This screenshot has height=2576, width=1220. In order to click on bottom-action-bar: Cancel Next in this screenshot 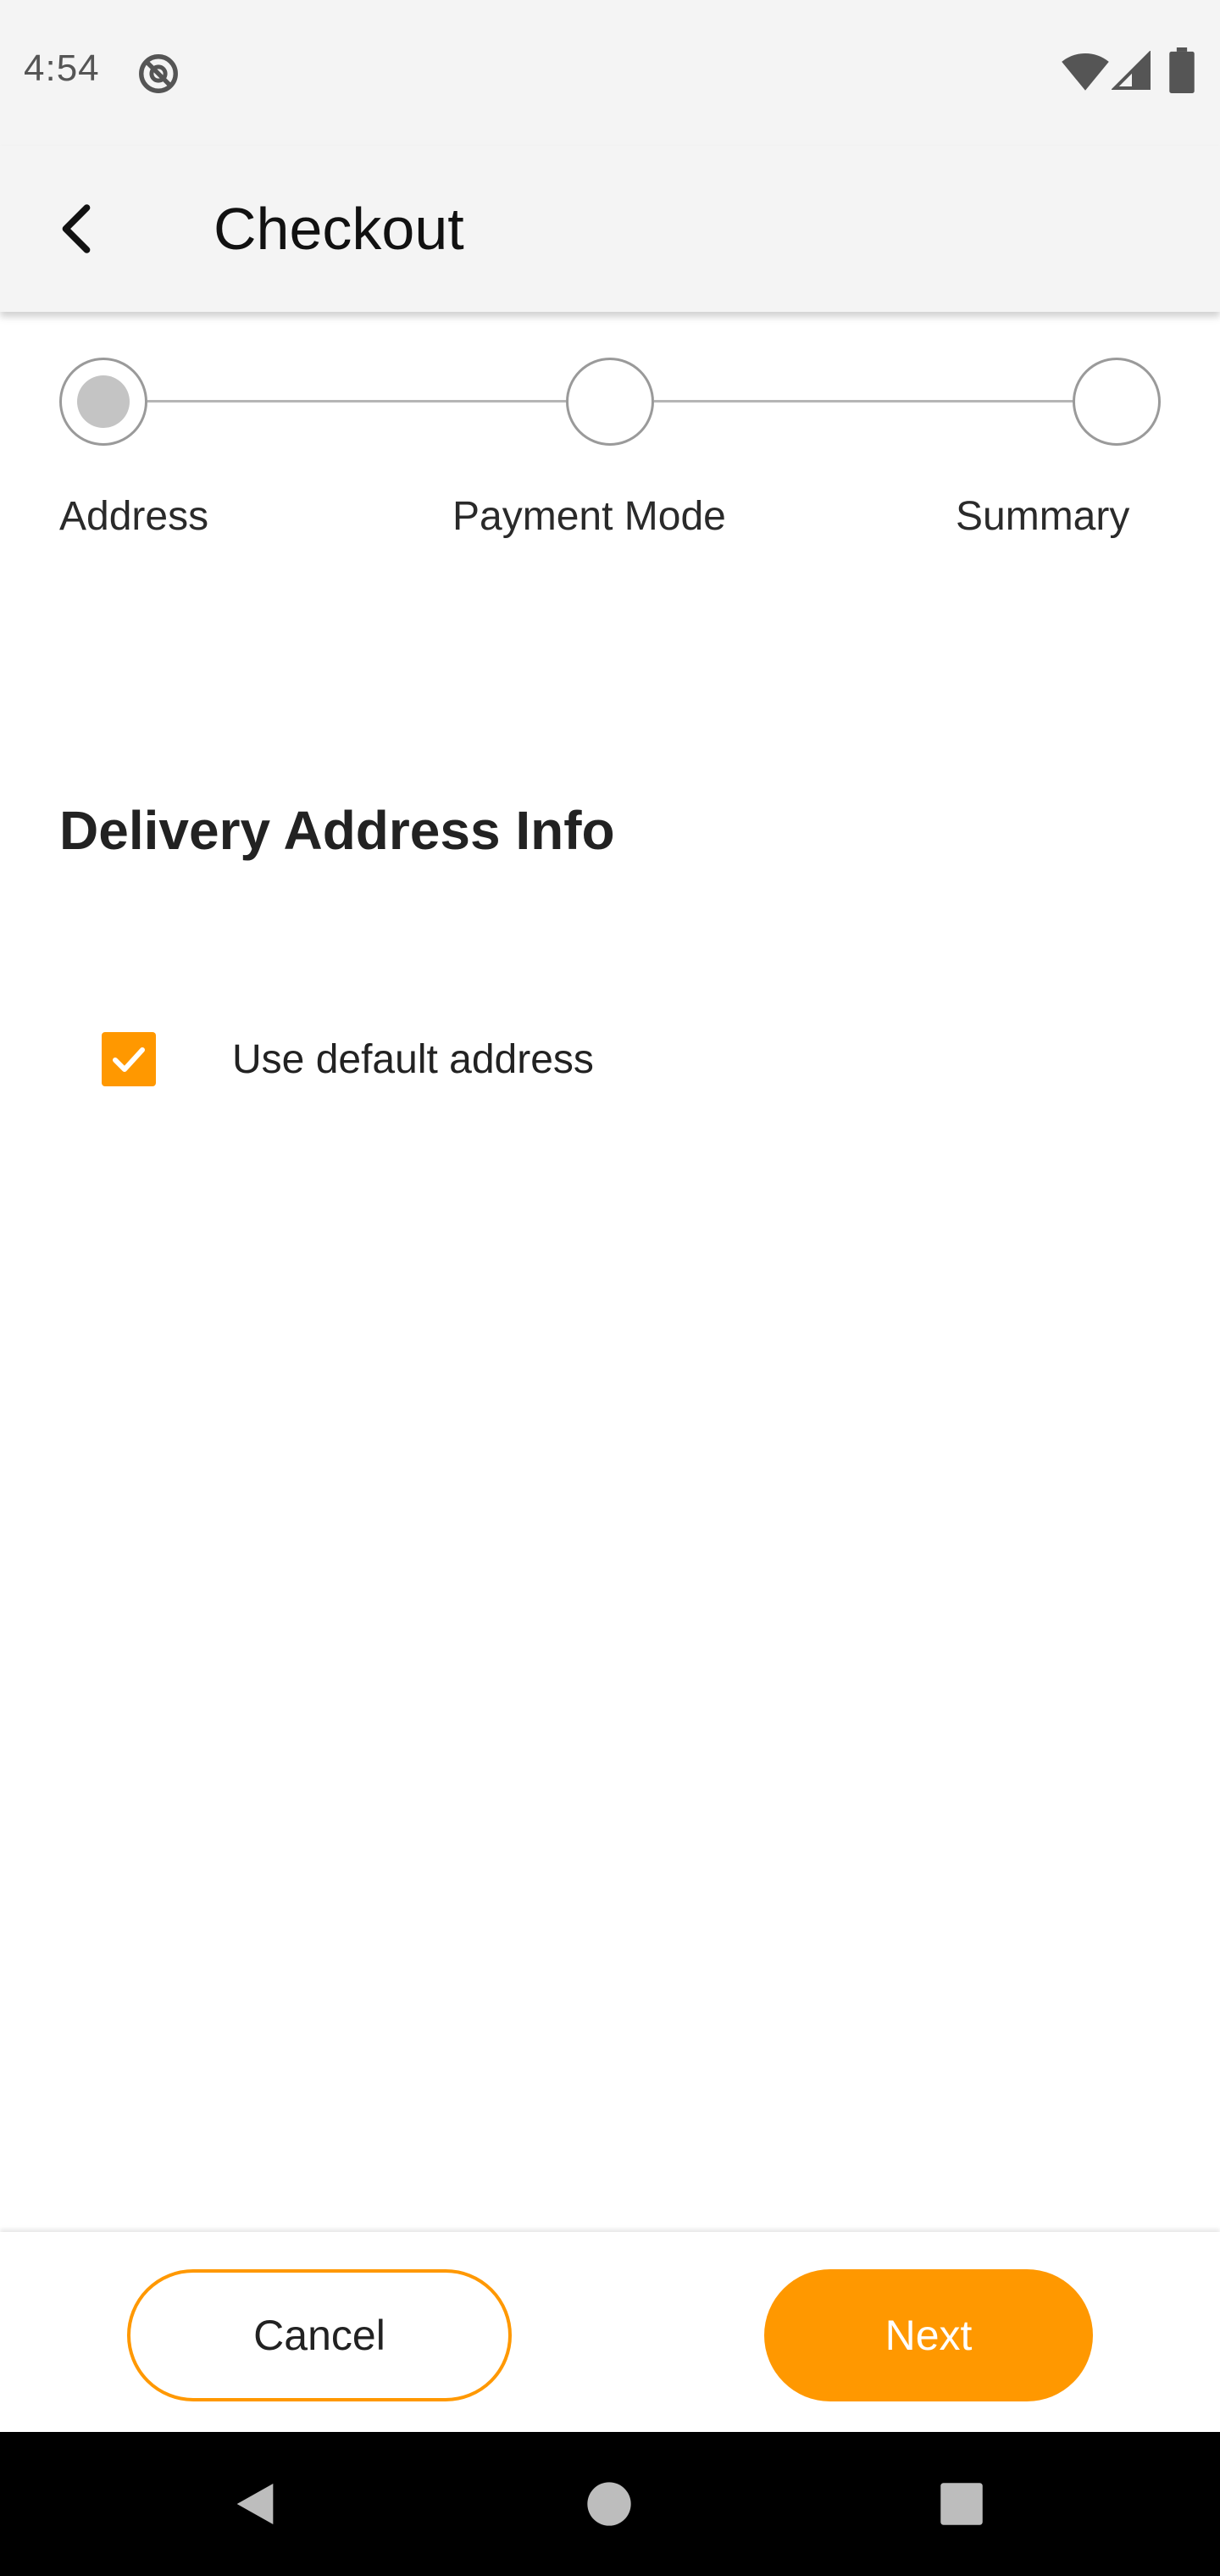, I will do `click(610, 2332)`.